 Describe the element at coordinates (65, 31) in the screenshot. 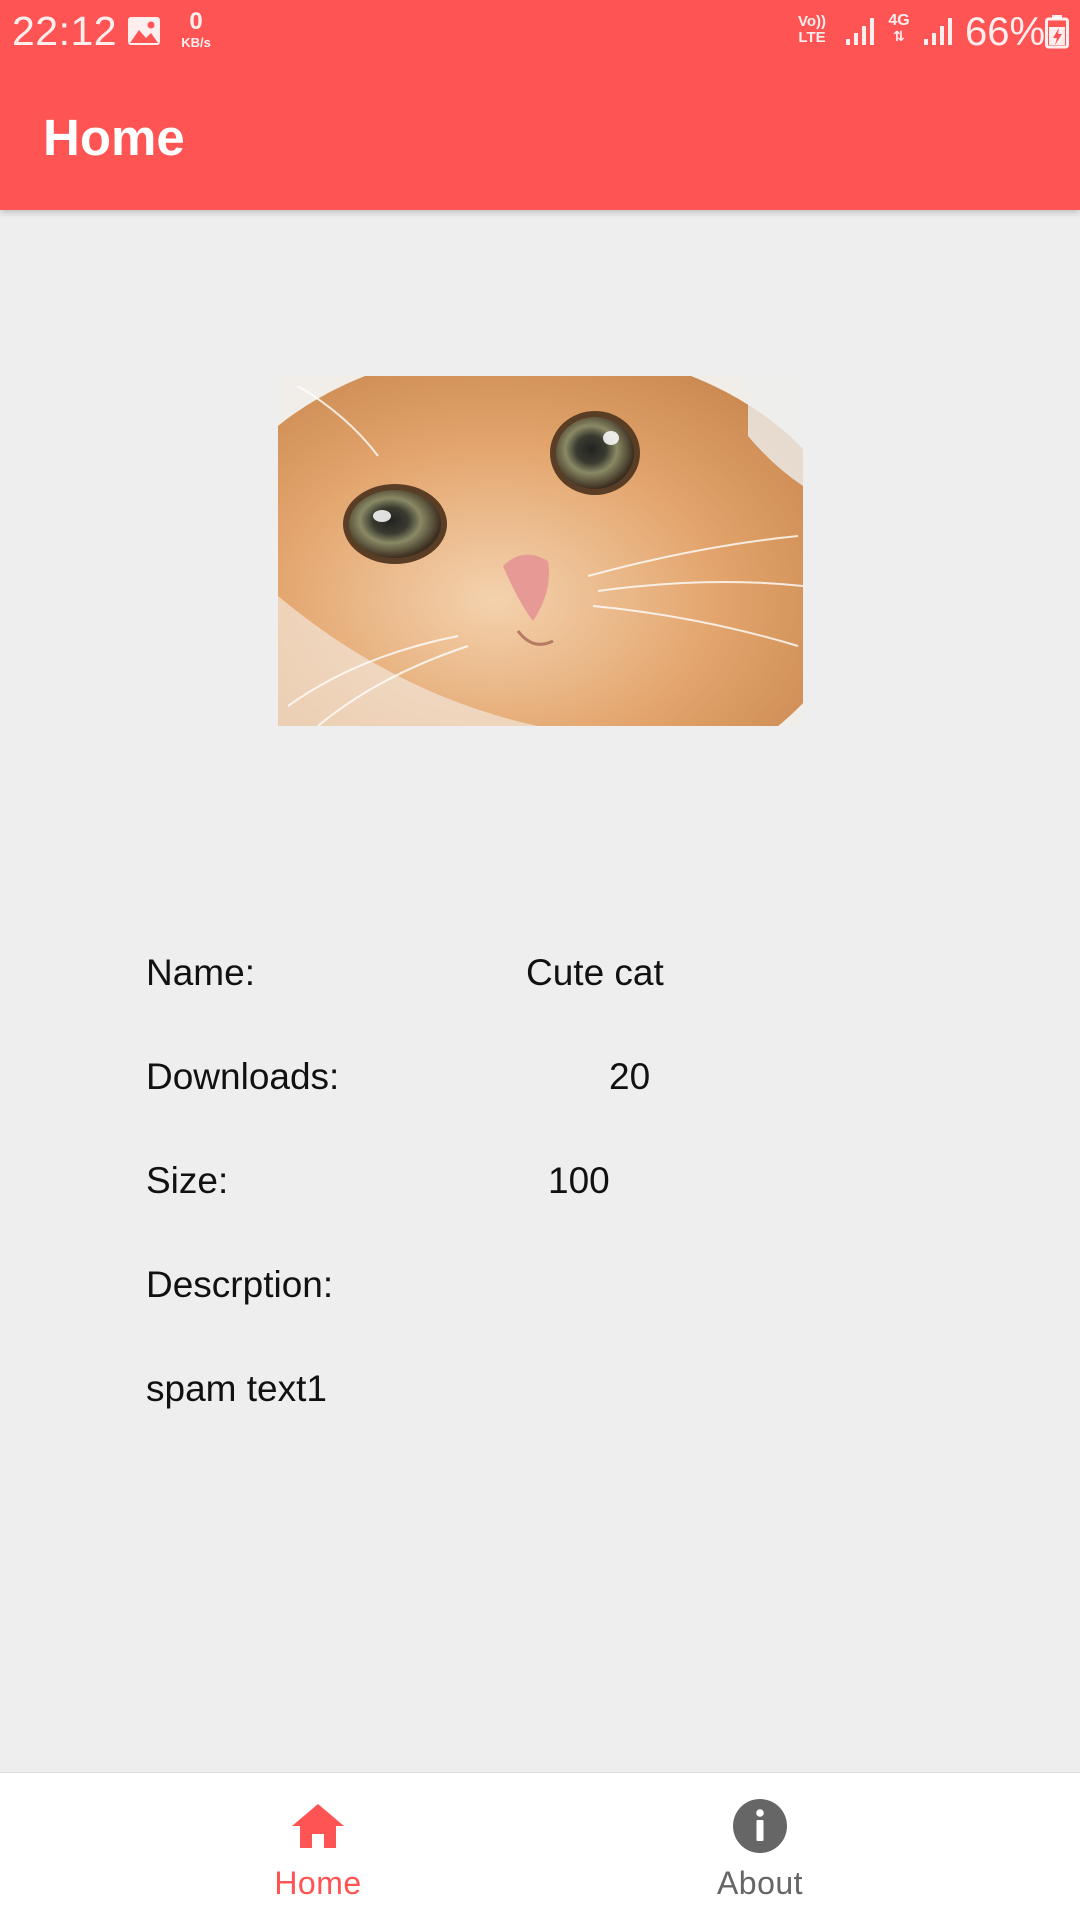

I see `status-time: 22:12` at that location.